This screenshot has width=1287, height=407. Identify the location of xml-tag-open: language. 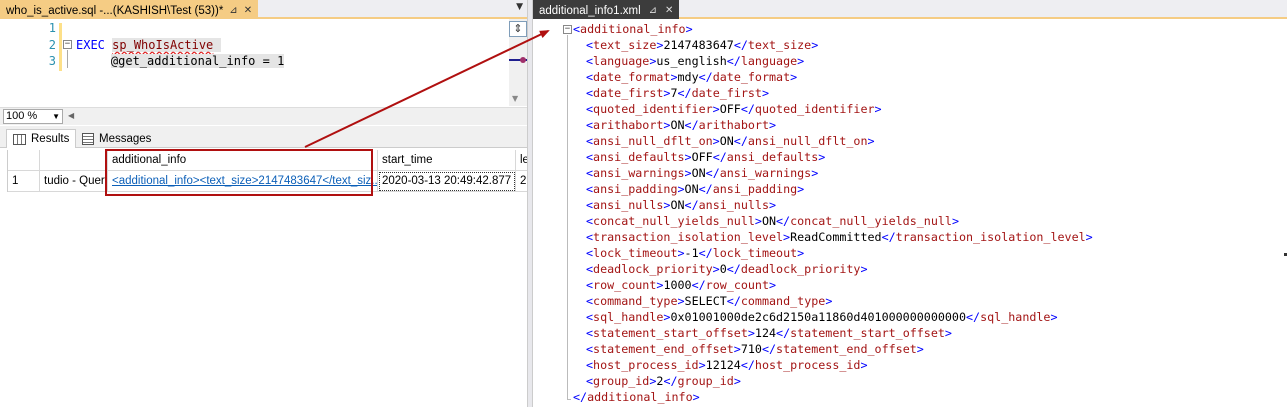
(621, 61).